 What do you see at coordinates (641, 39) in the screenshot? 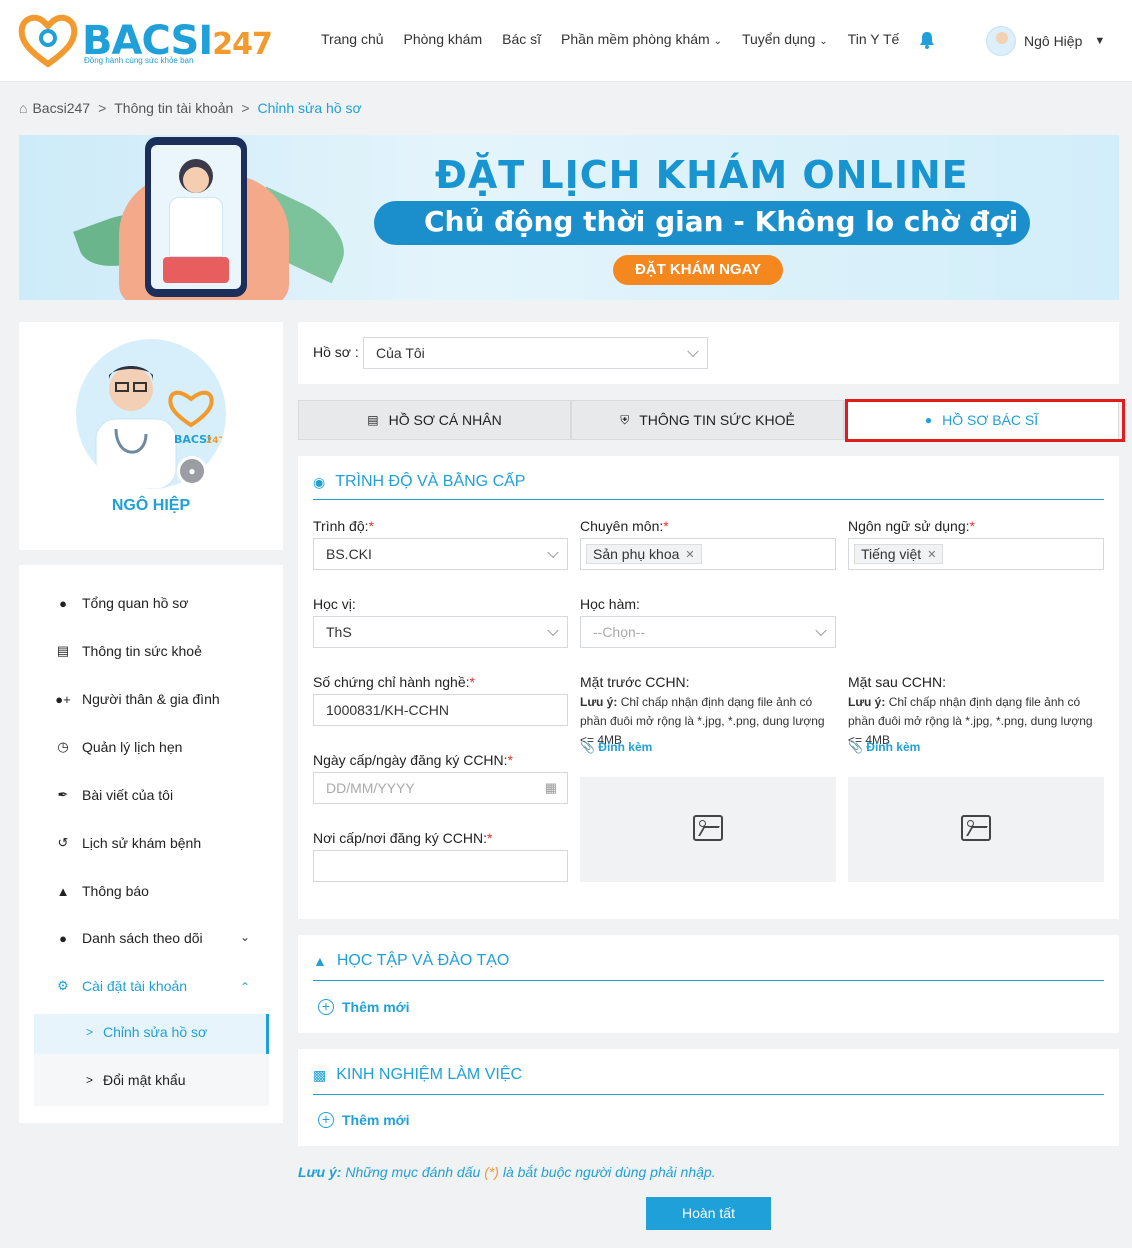
I see `nav-phan-mem: Phần mềm phòng khám ⌄` at bounding box center [641, 39].